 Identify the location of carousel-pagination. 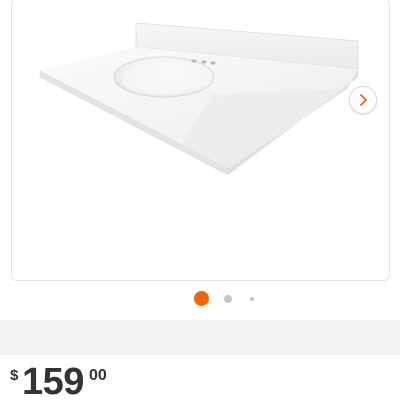
(200, 299).